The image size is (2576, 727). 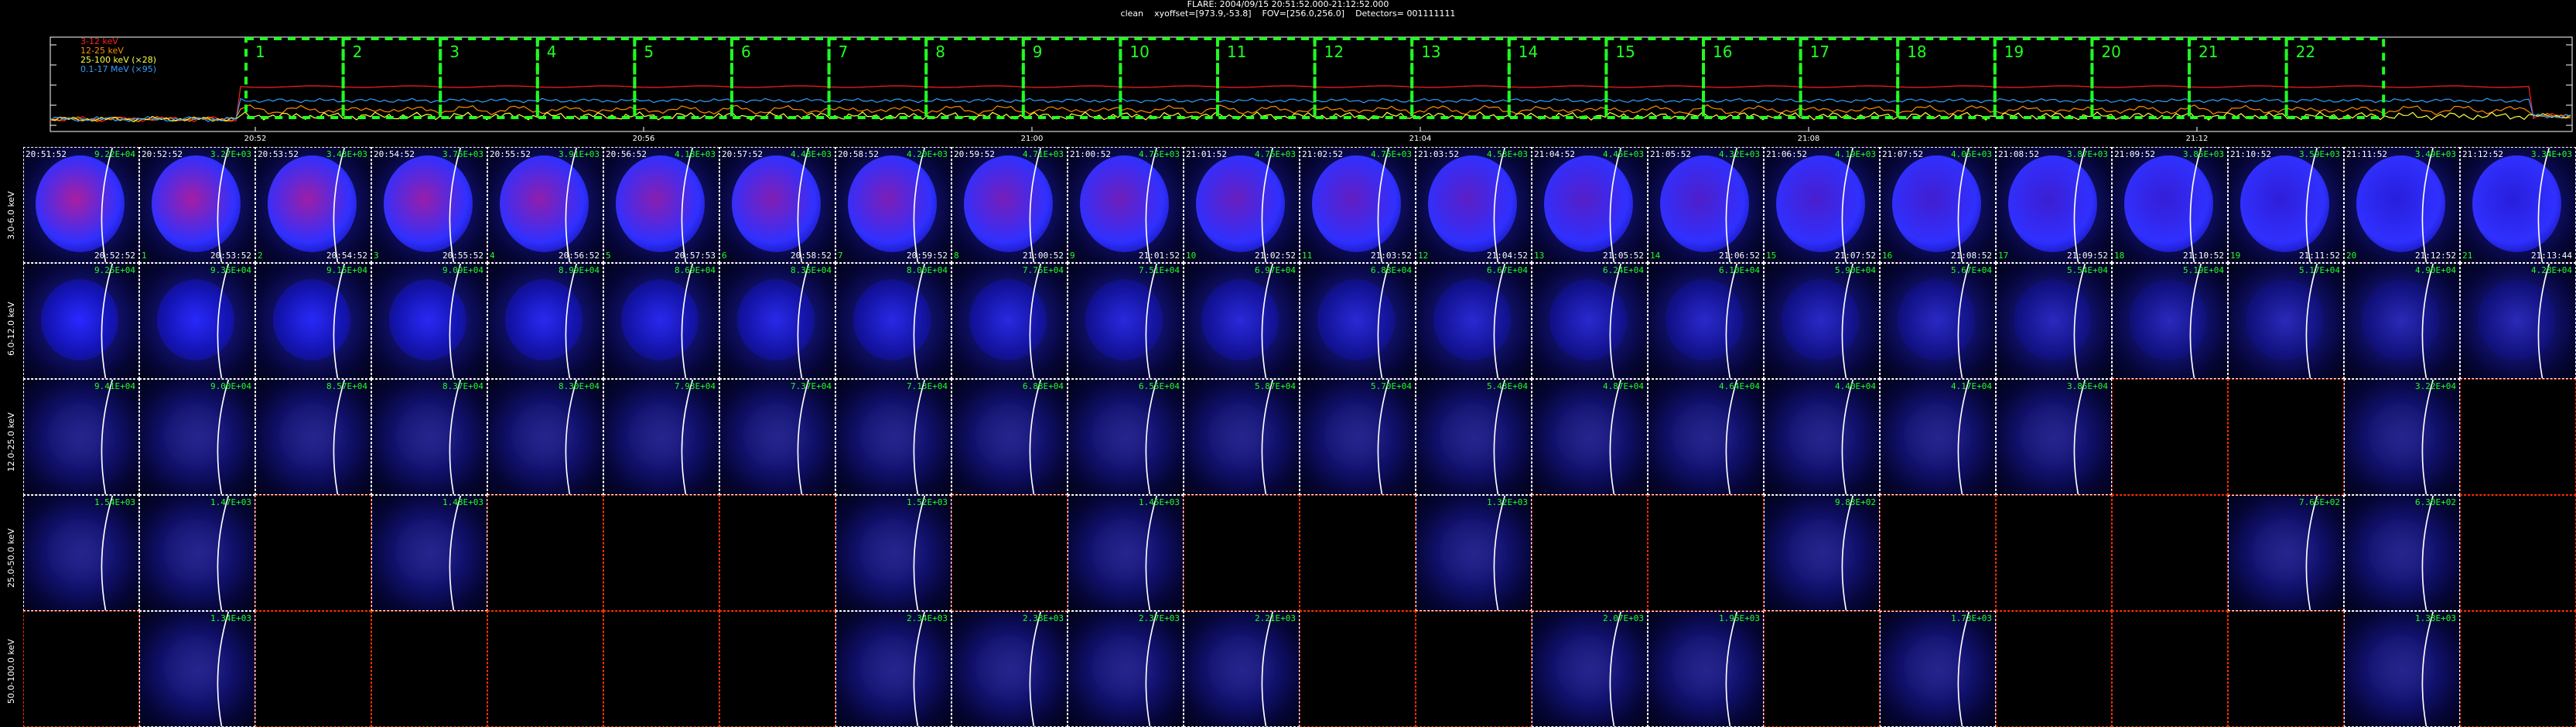 I want to click on image-cell: 8.00E+04, so click(x=893, y=321).